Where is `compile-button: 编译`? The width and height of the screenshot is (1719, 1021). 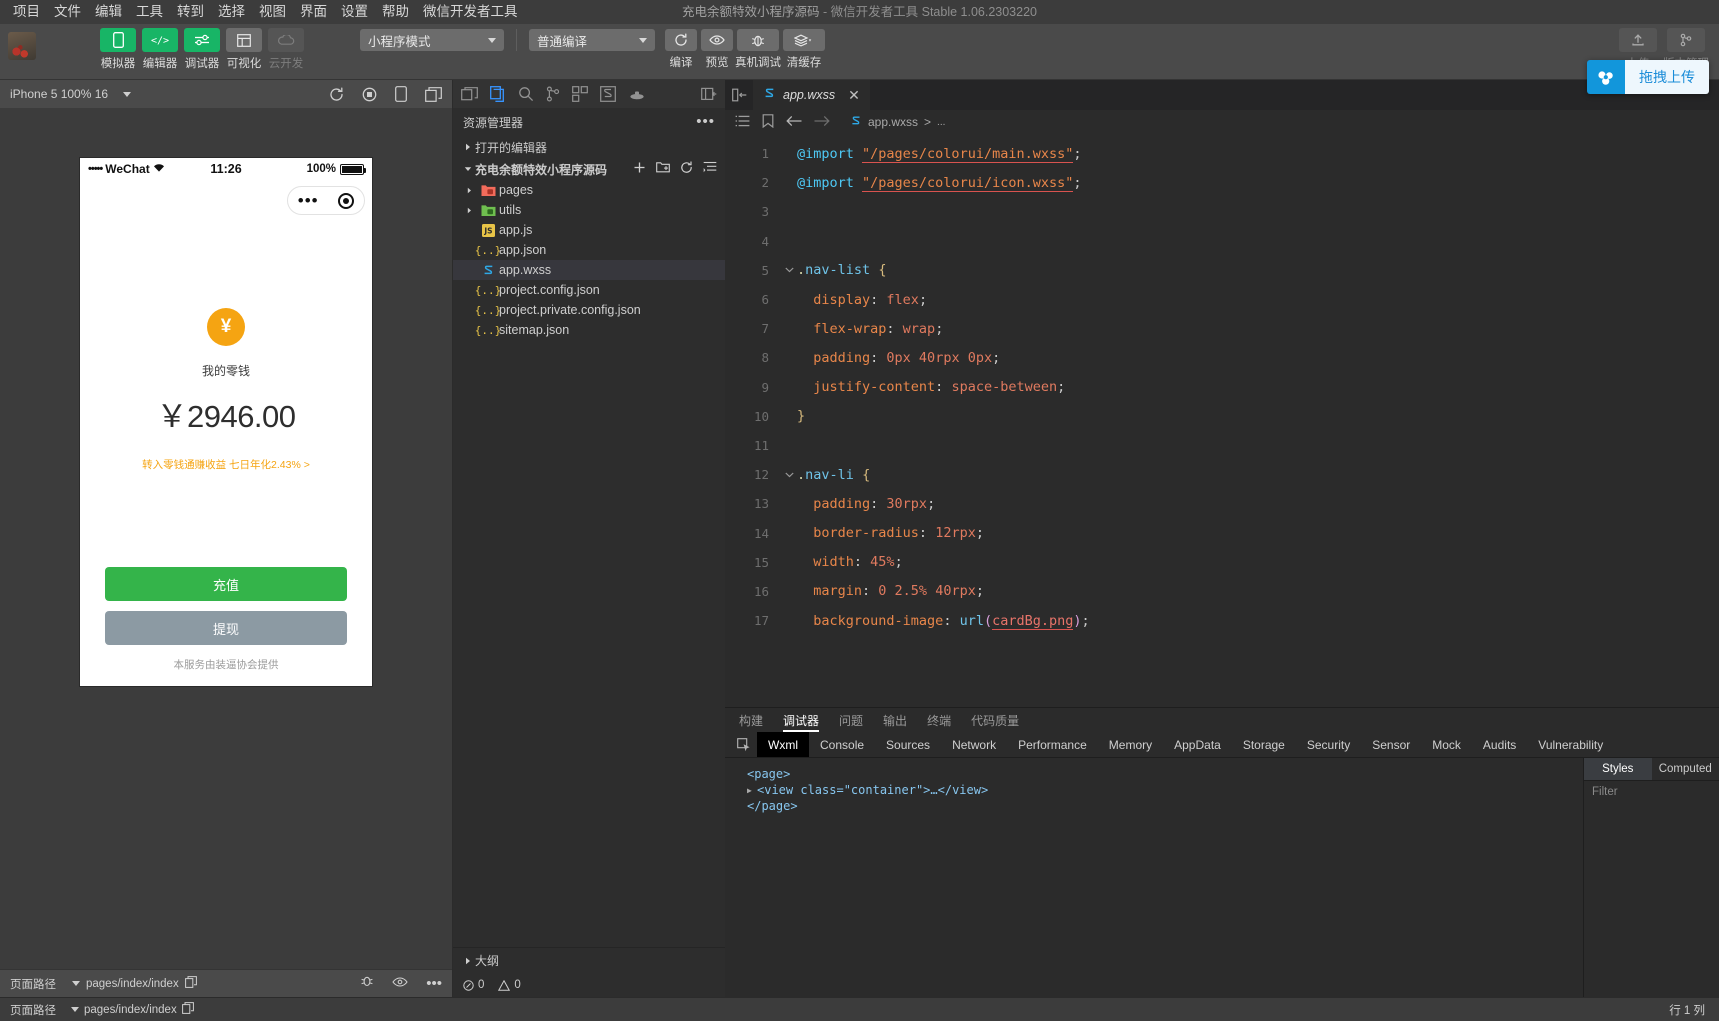
compile-button: 编译 is located at coordinates (681, 49).